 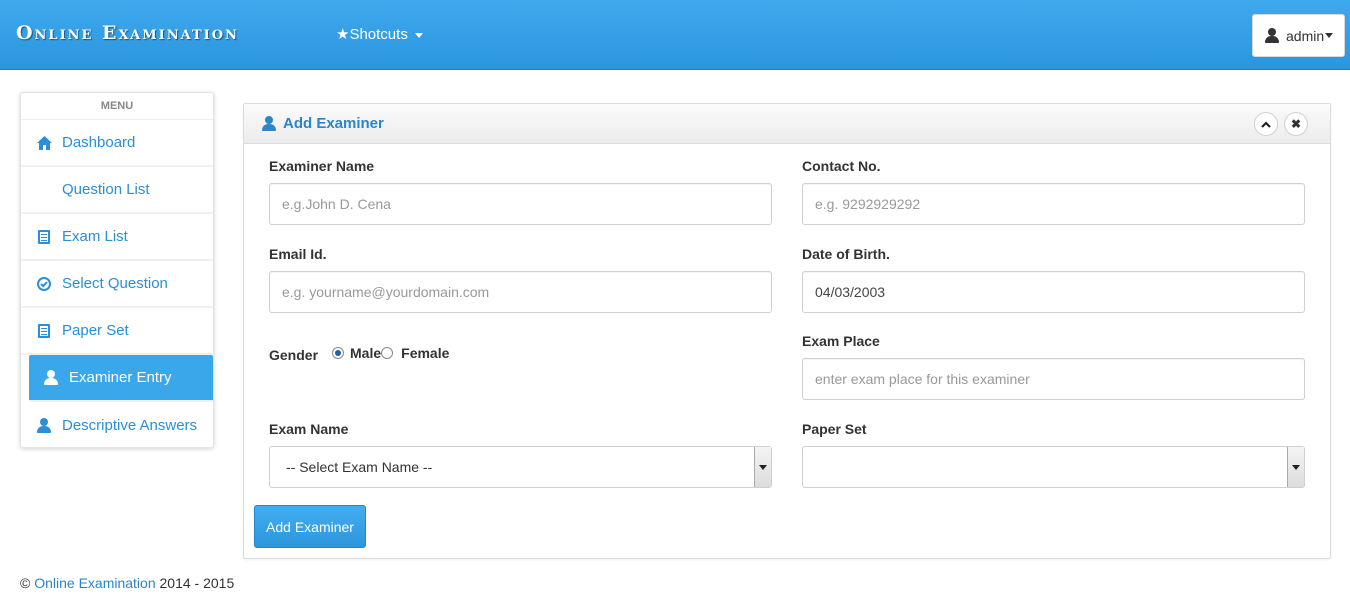 I want to click on sidebar-item-label: Question List, so click(x=106, y=189).